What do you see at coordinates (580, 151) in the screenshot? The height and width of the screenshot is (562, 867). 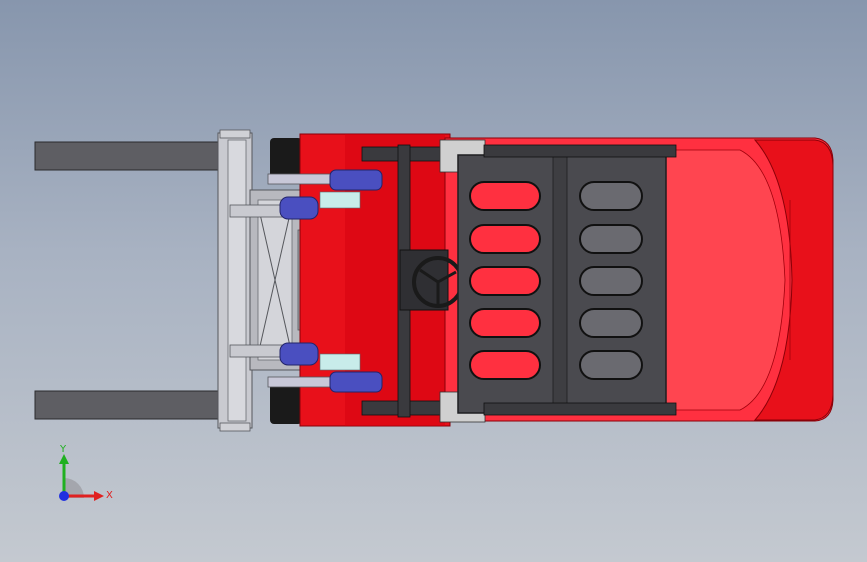 I see `guard-top-rail` at bounding box center [580, 151].